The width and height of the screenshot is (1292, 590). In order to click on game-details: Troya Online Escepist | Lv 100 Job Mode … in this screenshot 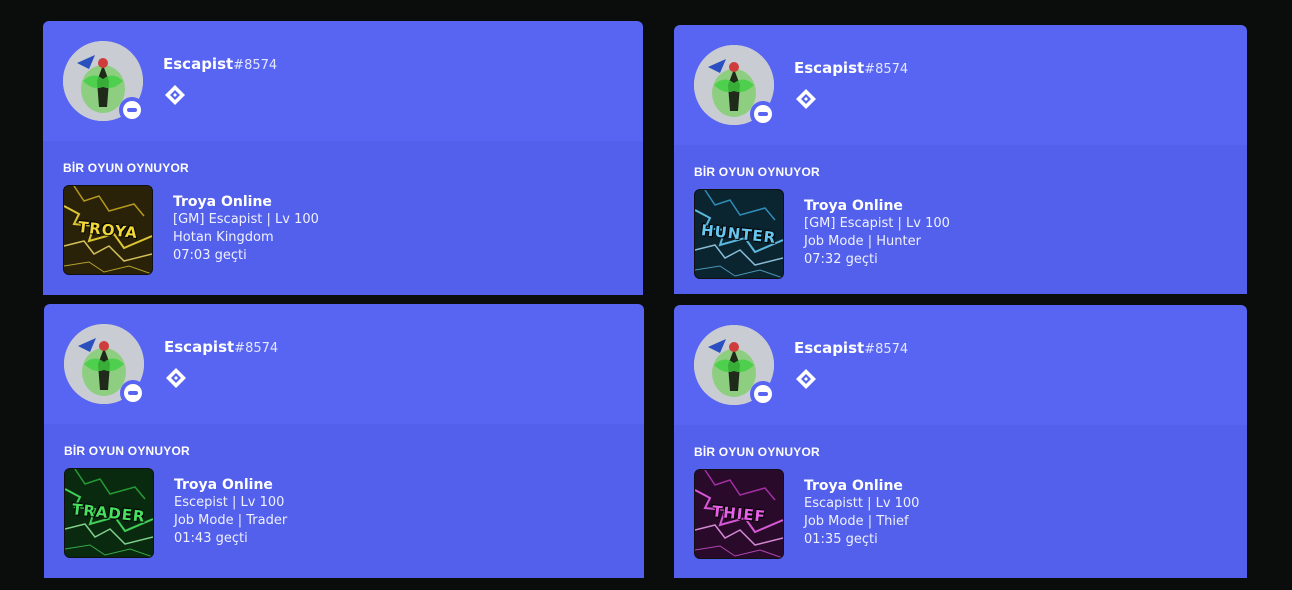, I will do `click(230, 512)`.